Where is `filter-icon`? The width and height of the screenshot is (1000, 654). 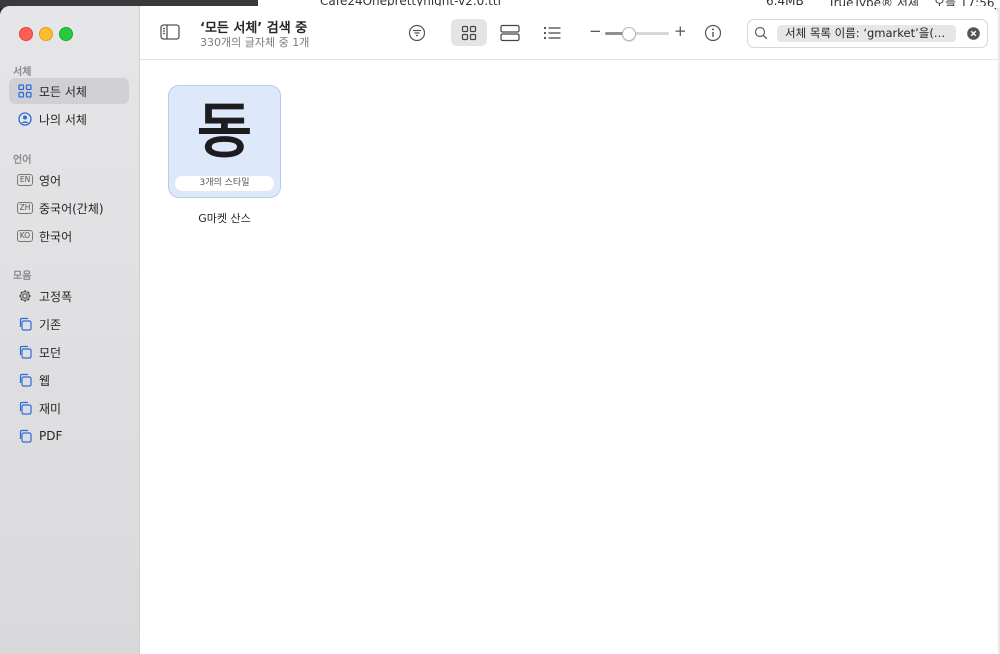
filter-icon is located at coordinates (417, 33).